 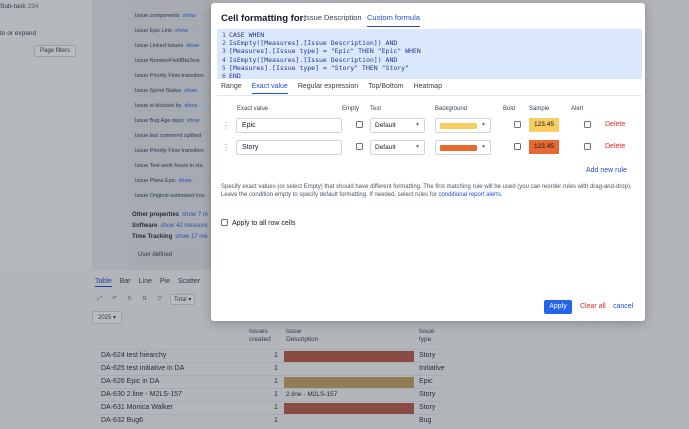 I want to click on conditional-alerts-link: conditional report alerts., so click(x=470, y=195).